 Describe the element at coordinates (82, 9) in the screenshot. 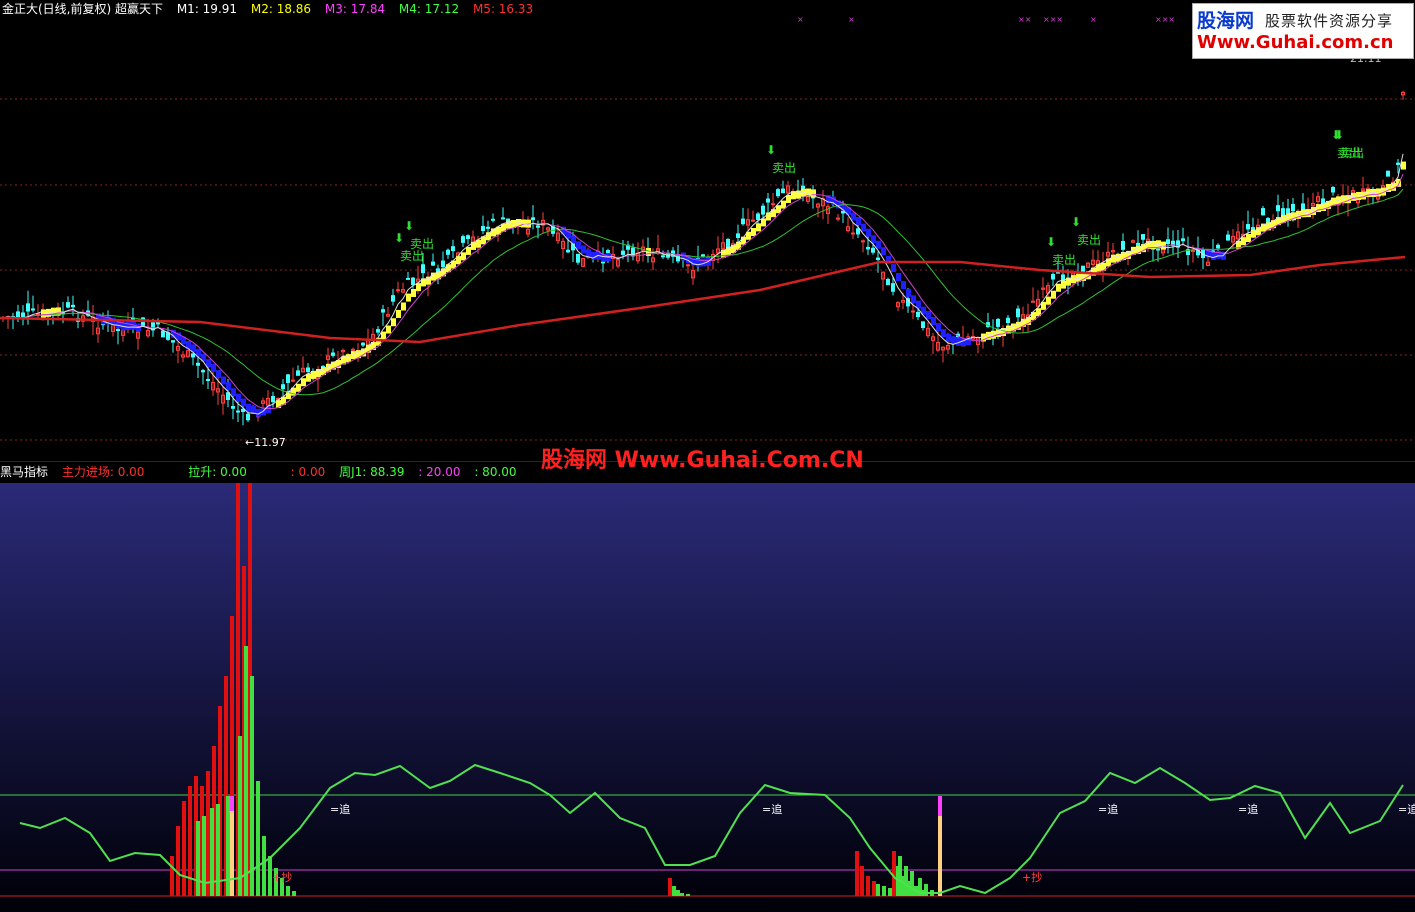

I see `stock-name: 金正大(日线,前复权) 超赢天下` at that location.